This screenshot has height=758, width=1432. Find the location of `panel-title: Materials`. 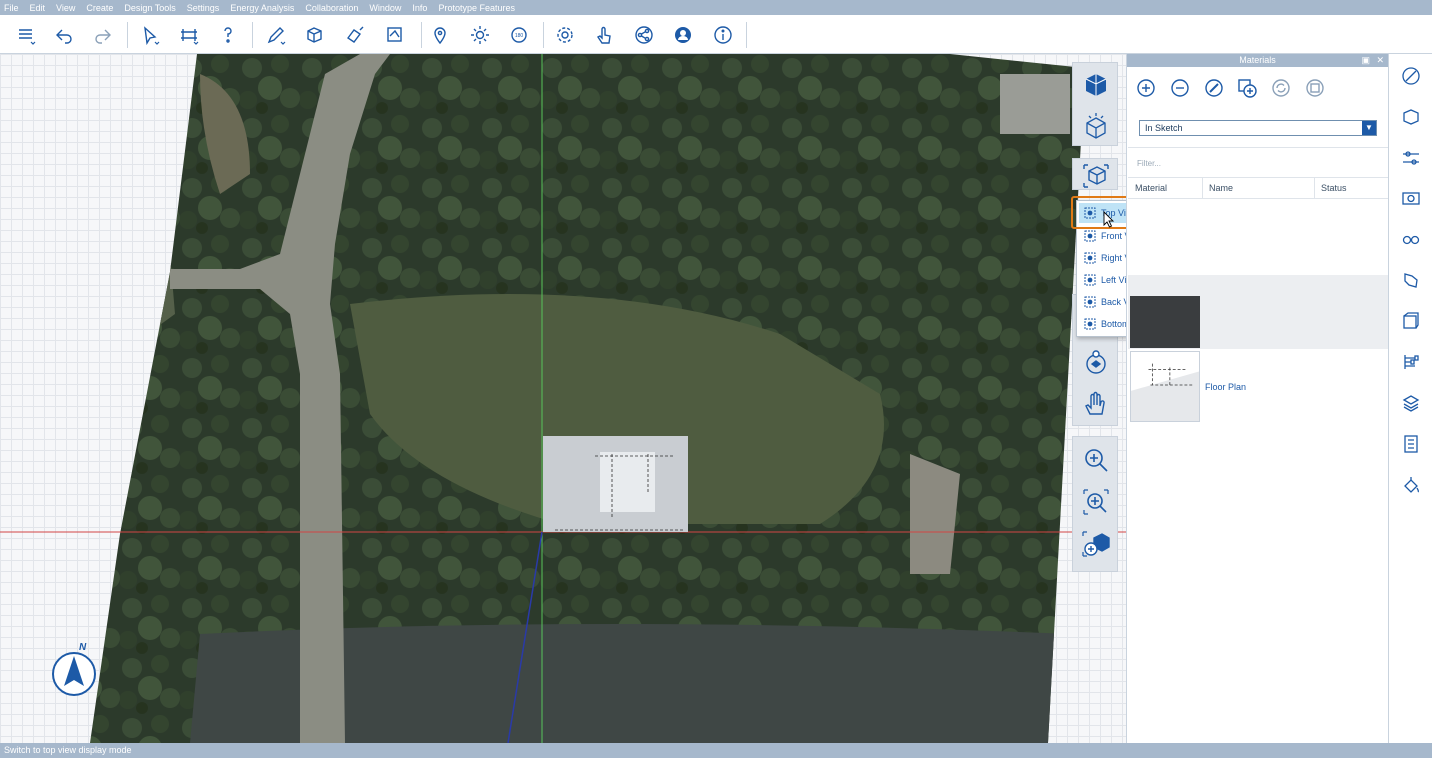

panel-title: Materials is located at coordinates (1257, 60).